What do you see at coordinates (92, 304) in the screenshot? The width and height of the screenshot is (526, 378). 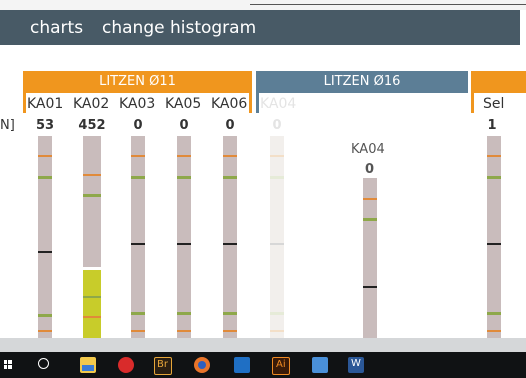 I see `highlight-fill` at bounding box center [92, 304].